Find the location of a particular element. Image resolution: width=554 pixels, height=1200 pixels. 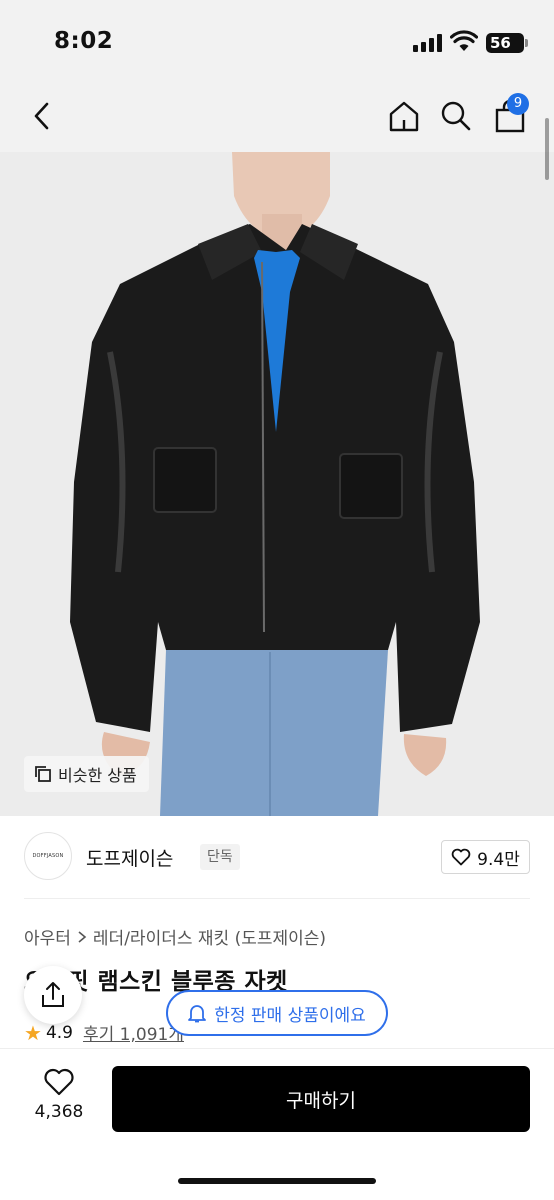

similar-products-button: 비슷한 상품 is located at coordinates (86, 774).